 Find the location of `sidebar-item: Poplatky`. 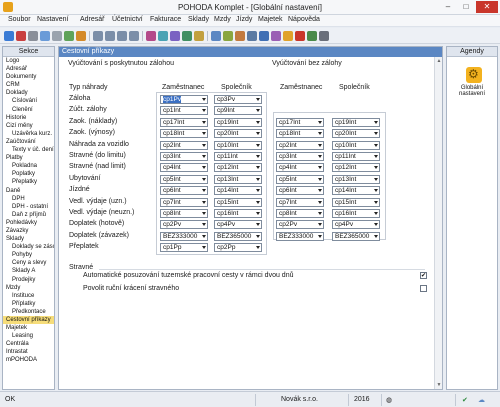

sidebar-item: Poplatky is located at coordinates (28, 174).